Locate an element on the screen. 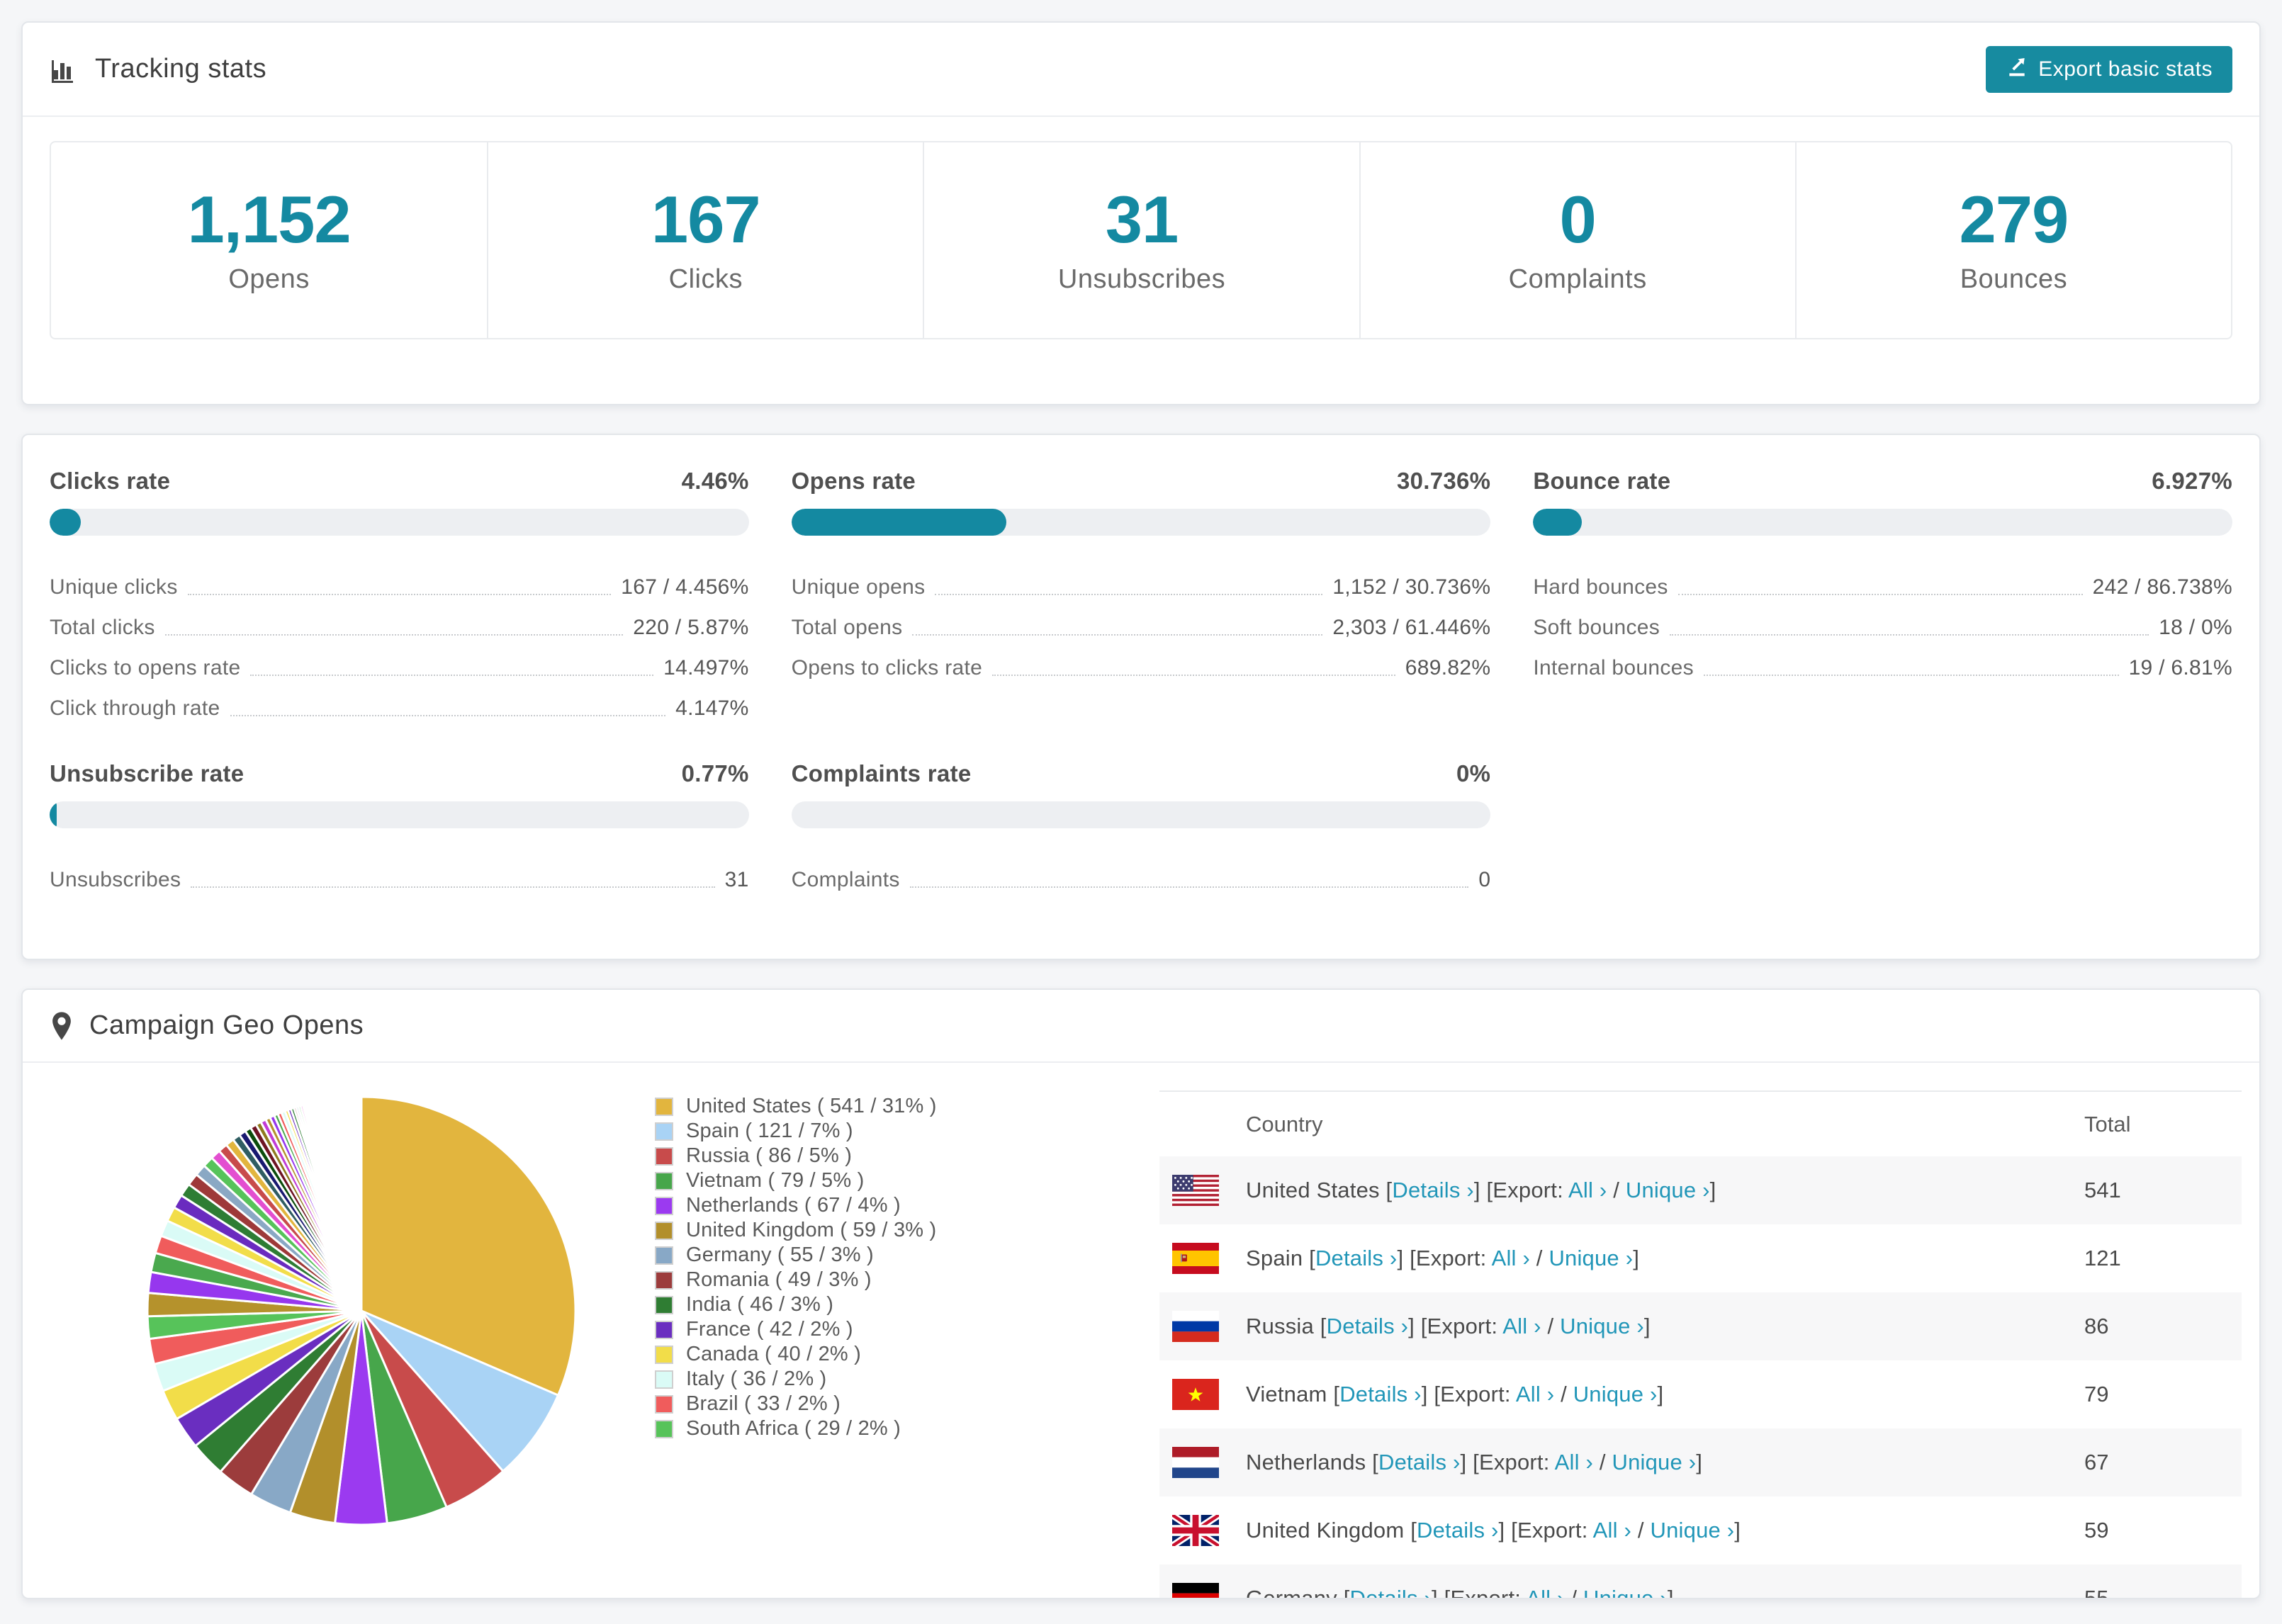 The height and width of the screenshot is (1624, 2282). rate-rows: Complaints 0 is located at coordinates (1142, 879).